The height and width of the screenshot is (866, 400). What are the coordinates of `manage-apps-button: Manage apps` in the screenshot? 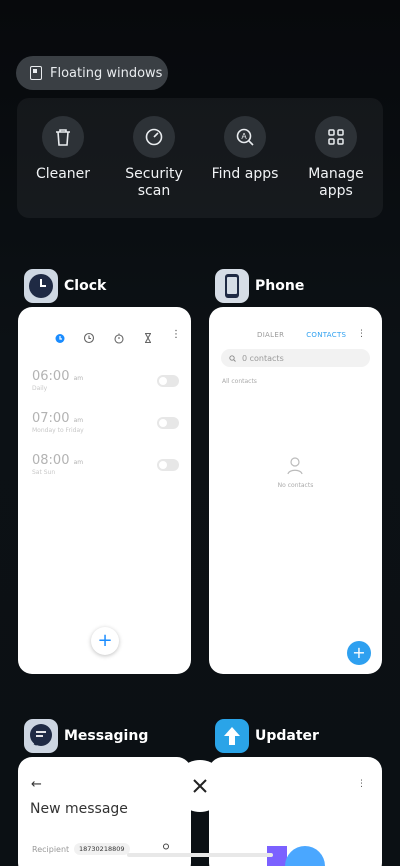 It's located at (336, 158).